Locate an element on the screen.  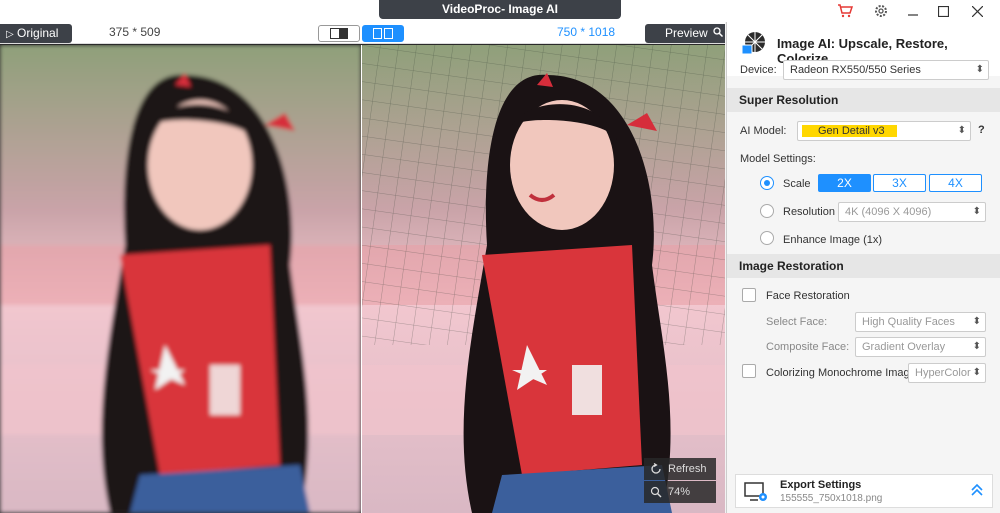
split-view-toggle is located at coordinates (339, 33).